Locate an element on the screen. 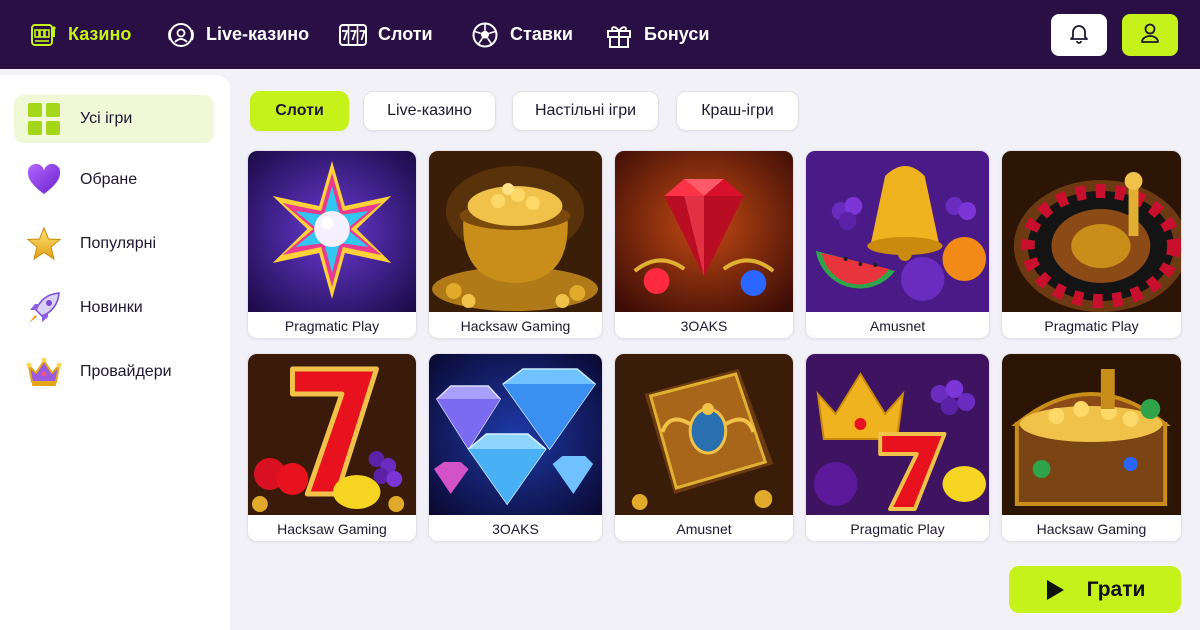 Image resolution: width=1200 pixels, height=630 pixels. heart-icon is located at coordinates (44, 180).